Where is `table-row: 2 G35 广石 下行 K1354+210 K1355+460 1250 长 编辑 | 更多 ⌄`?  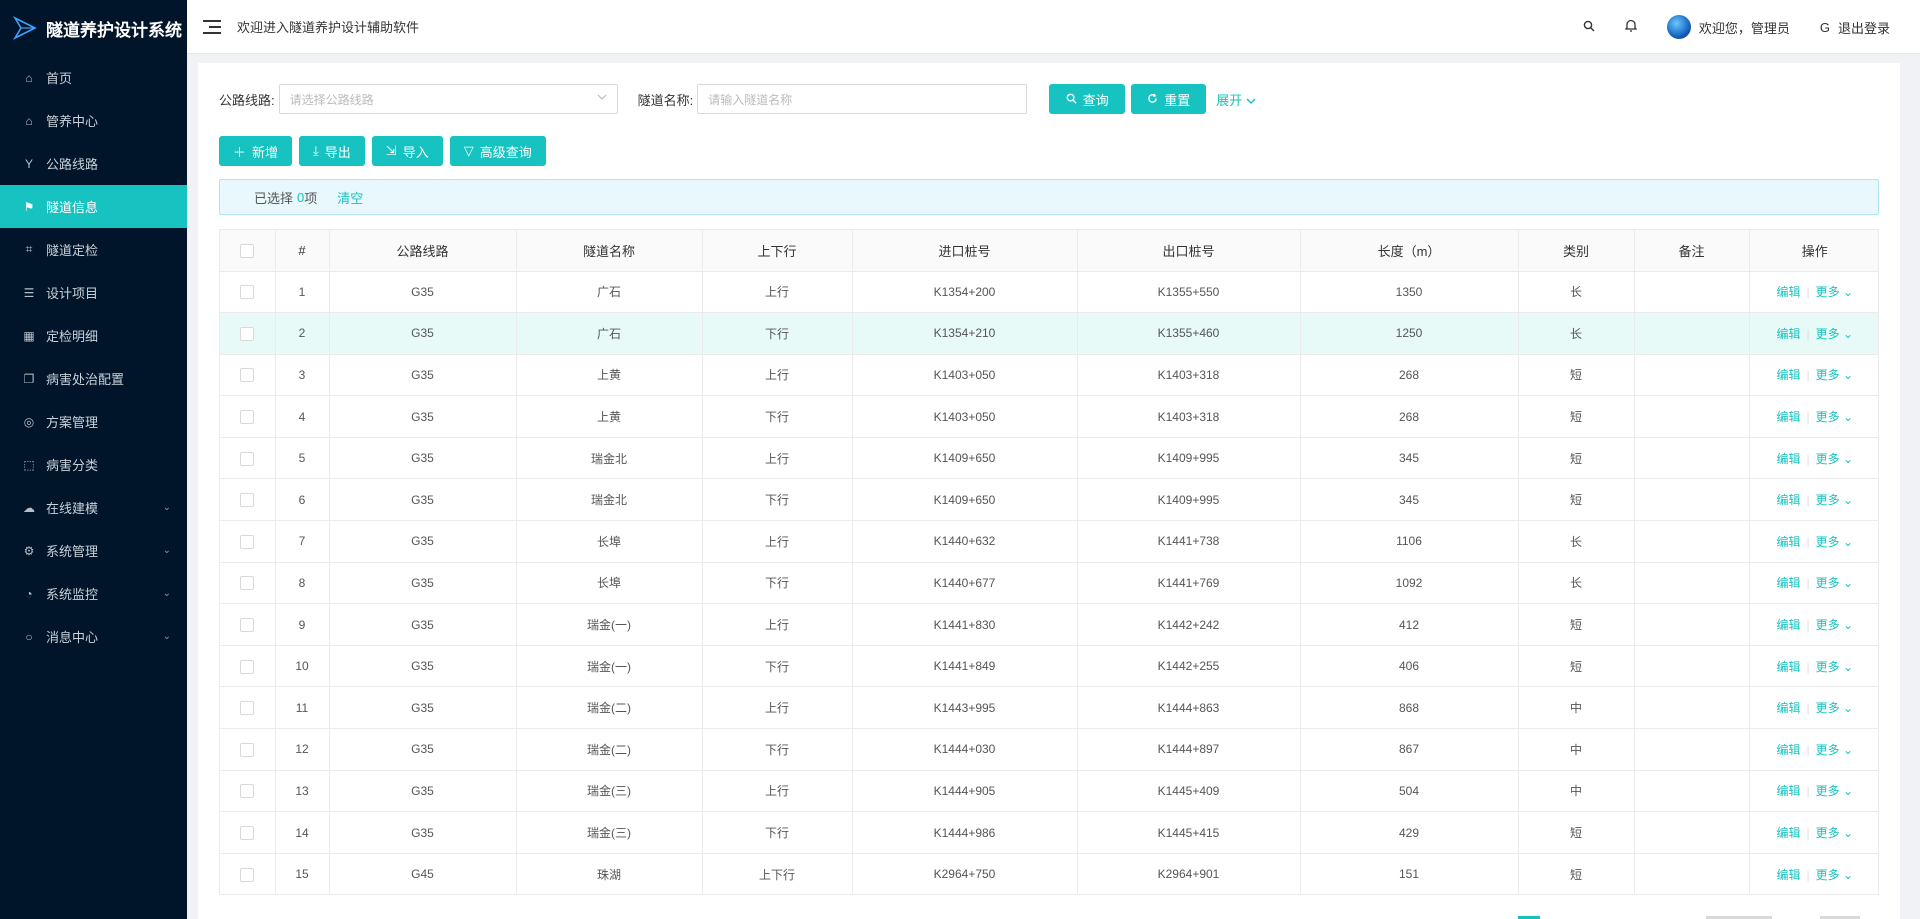
table-row: 2 G35 广石 下行 K1354+210 K1355+460 1250 长 编辑 | 更多 ⌄ is located at coordinates (1049, 333).